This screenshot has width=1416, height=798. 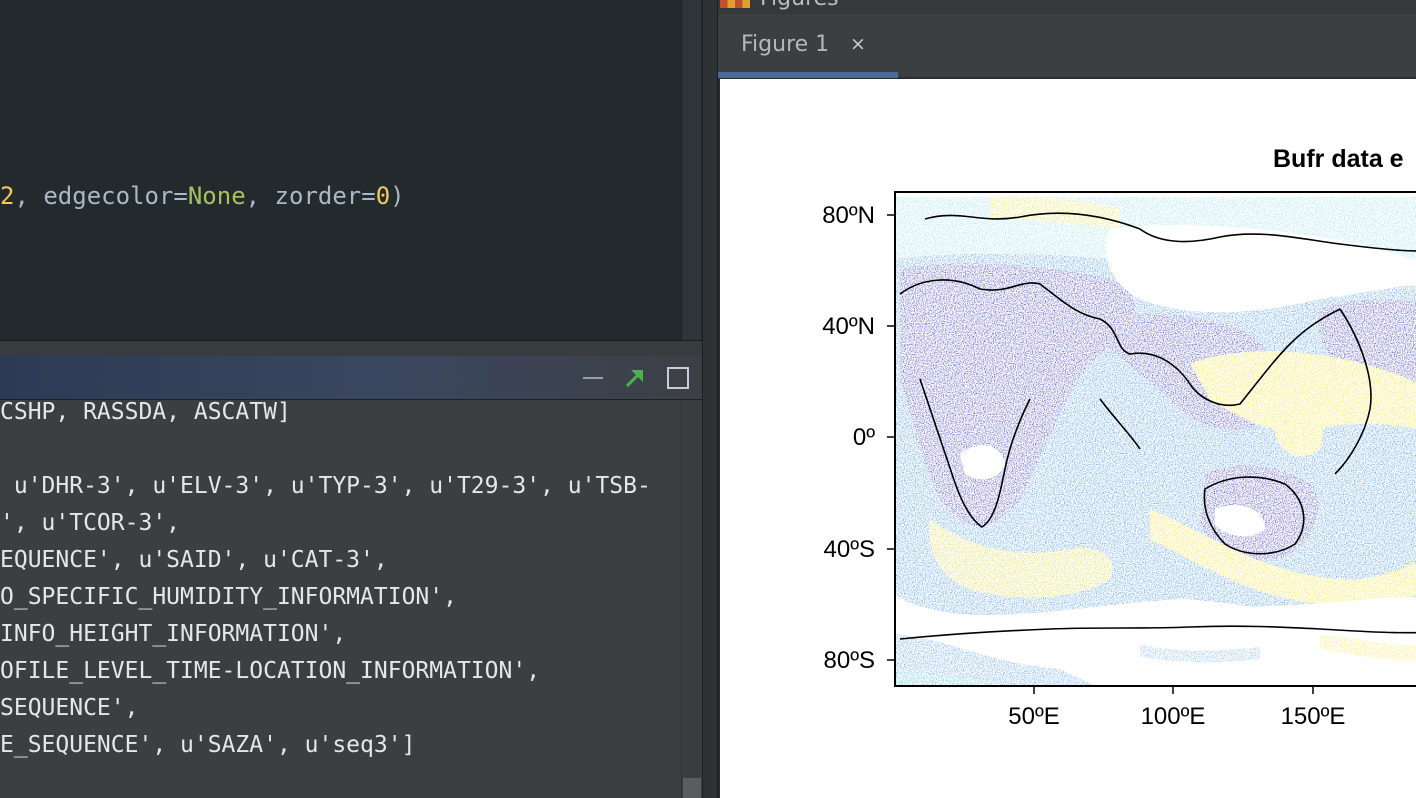 I want to click on code-token: 0, so click(x=383, y=196).